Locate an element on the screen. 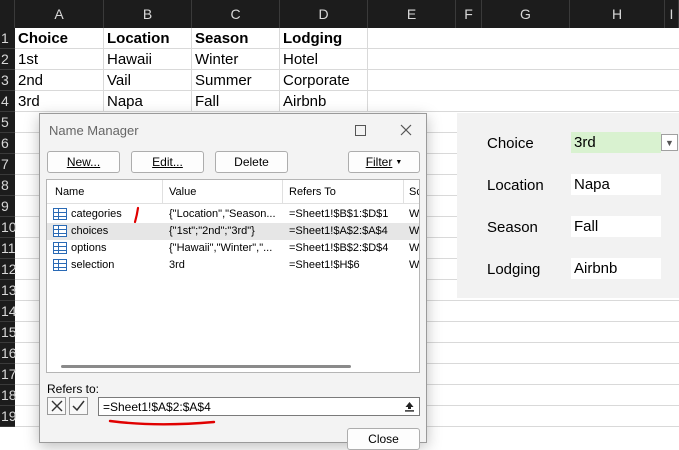  column-header-e: E is located at coordinates (412, 14).